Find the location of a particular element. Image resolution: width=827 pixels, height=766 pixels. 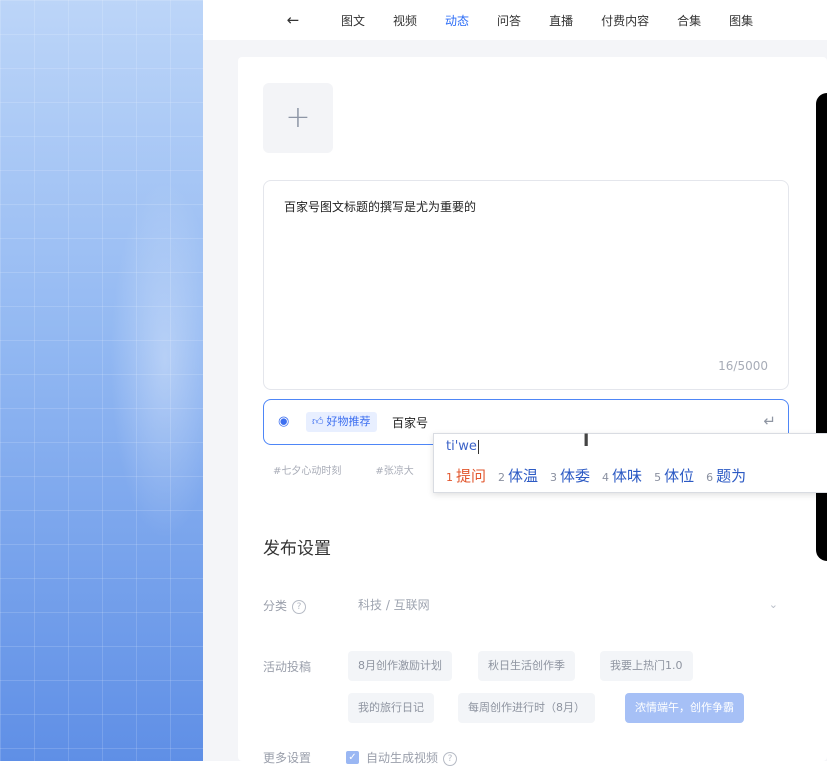

tab-live: 直播 is located at coordinates (561, 20).